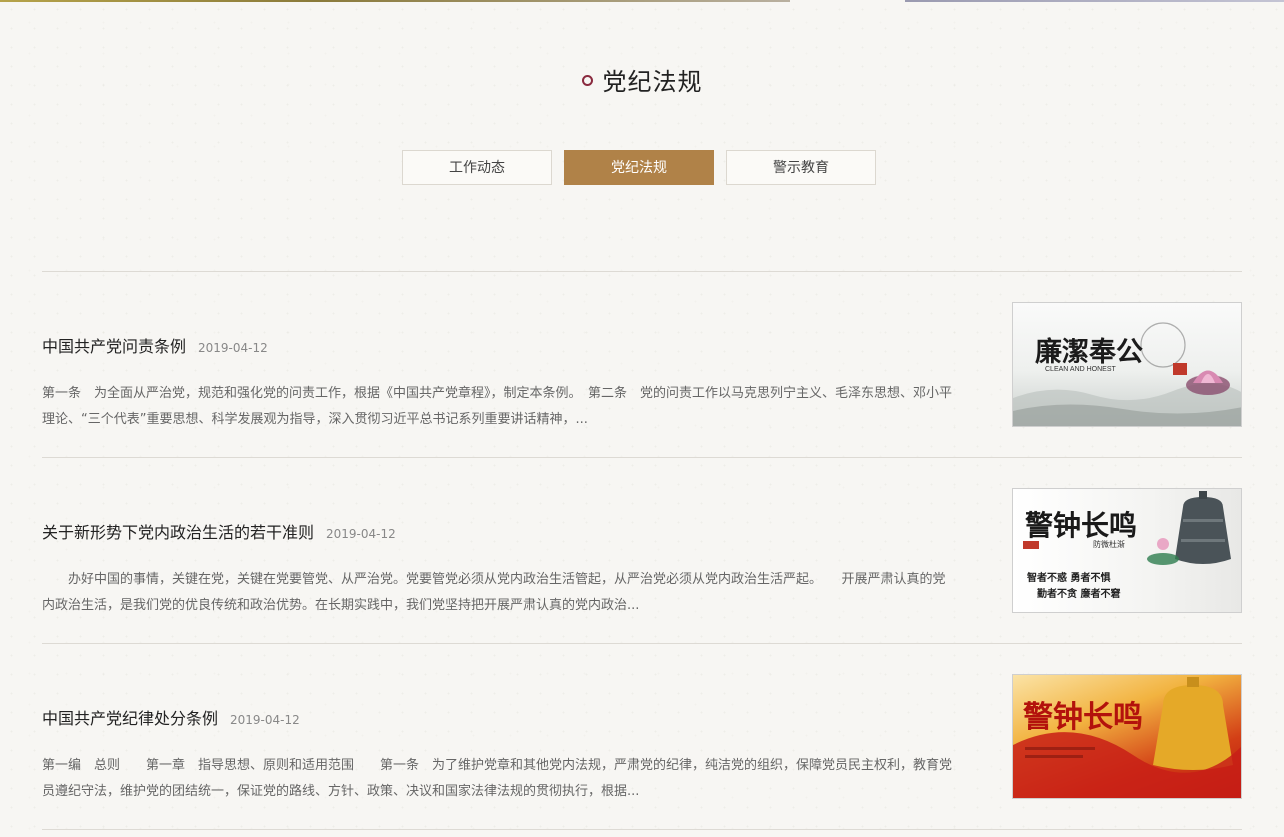  I want to click on bell-red-banner: 警钟长鸣, so click(1127, 737).